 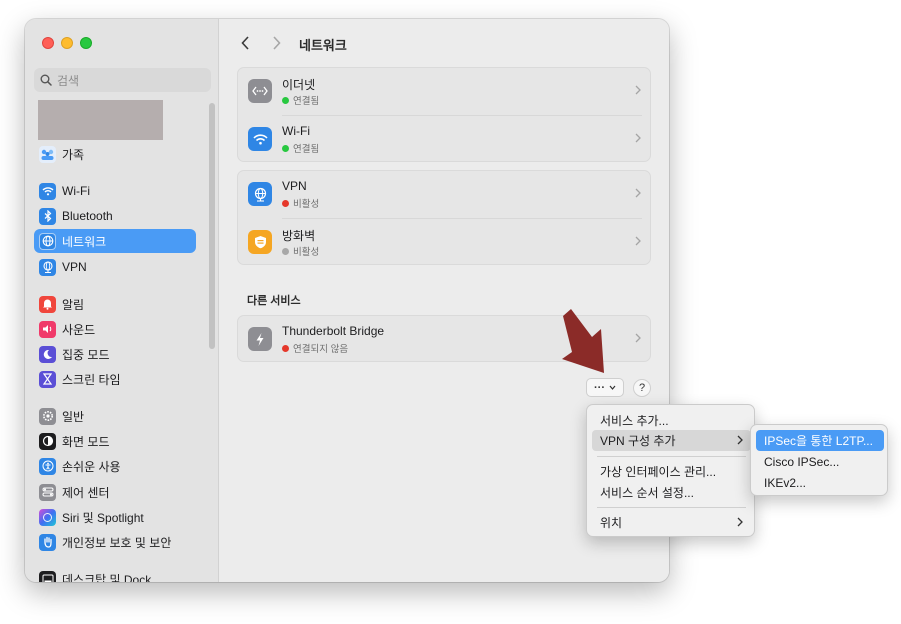 What do you see at coordinates (306, 149) in the screenshot?
I see `status-text: 연결됨` at bounding box center [306, 149].